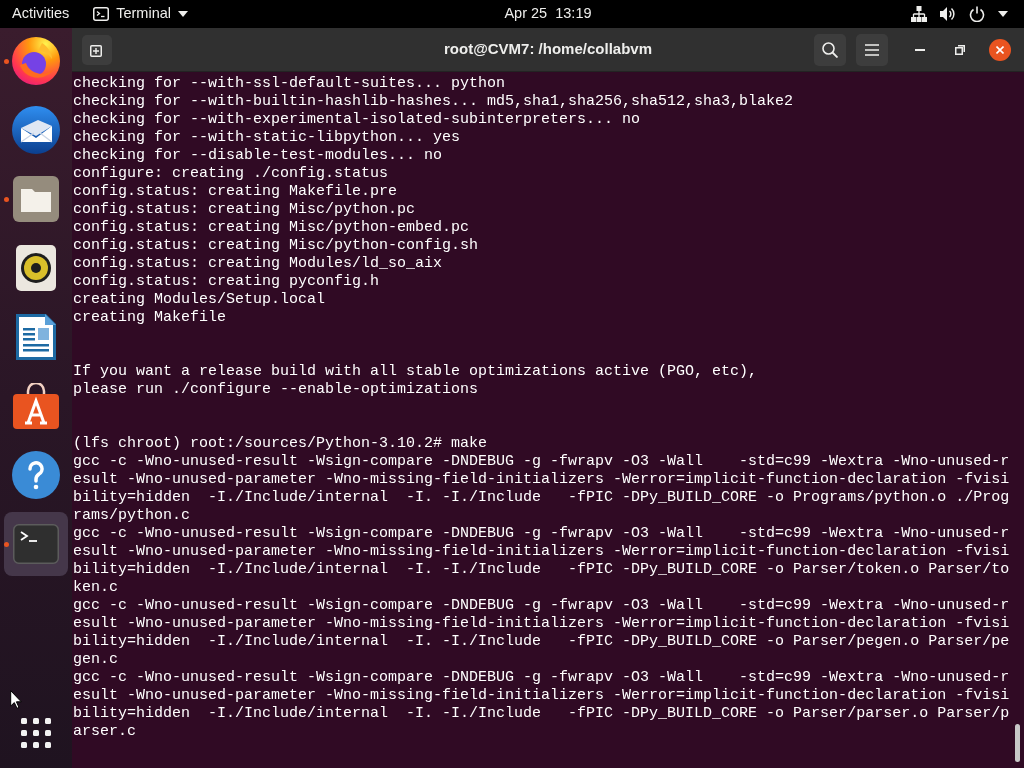  What do you see at coordinates (276, 390) in the screenshot?
I see `terminal-line: please run ./configure --enable-optimizations` at bounding box center [276, 390].